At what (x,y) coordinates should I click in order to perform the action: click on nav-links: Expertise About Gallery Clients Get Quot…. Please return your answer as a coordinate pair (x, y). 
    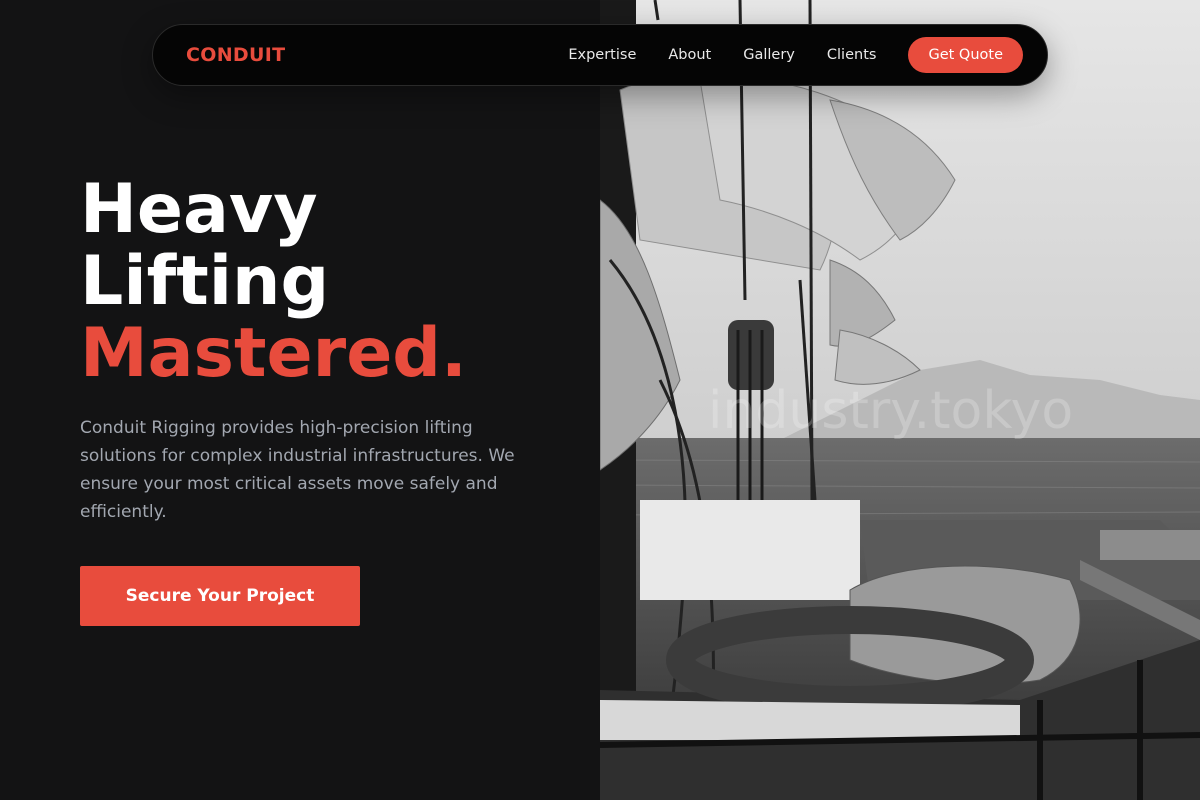
    Looking at the image, I should click on (795, 55).